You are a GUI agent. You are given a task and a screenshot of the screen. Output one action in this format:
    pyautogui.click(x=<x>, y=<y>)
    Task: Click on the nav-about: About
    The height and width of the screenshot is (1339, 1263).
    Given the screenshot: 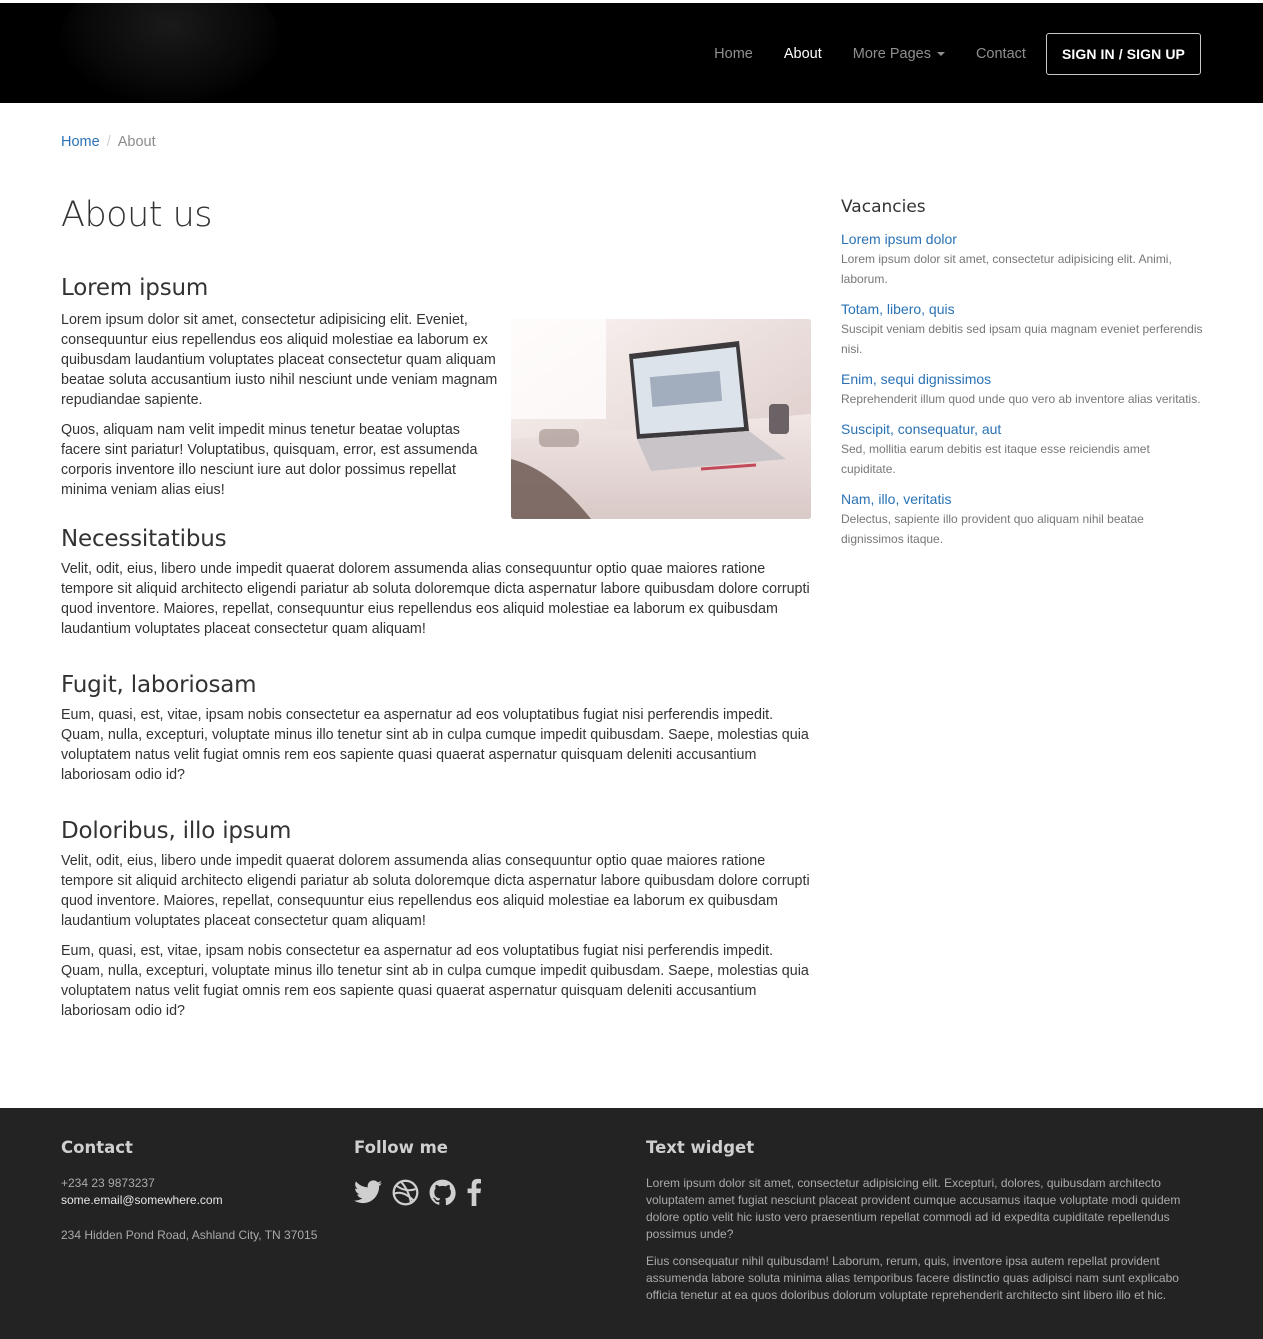 What is the action you would take?
    pyautogui.click(x=803, y=54)
    